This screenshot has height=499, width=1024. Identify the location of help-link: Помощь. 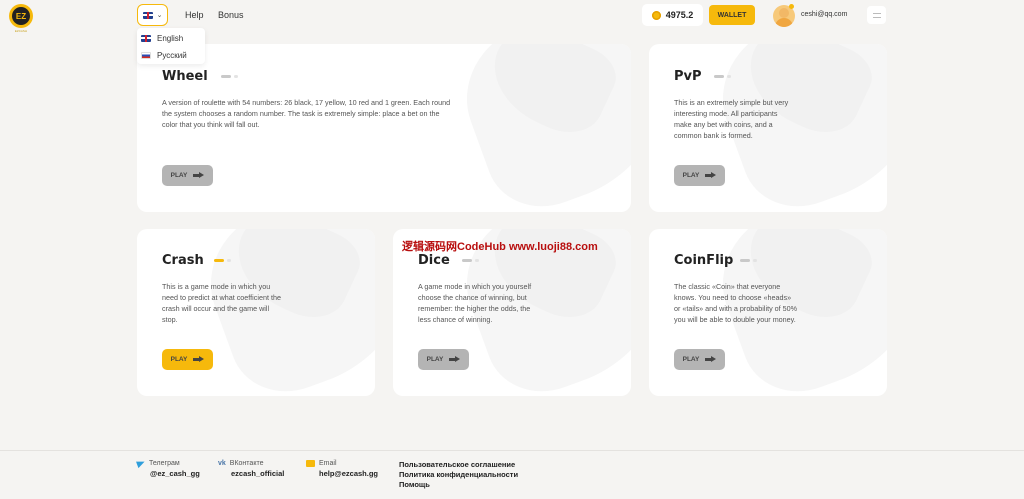
(458, 485).